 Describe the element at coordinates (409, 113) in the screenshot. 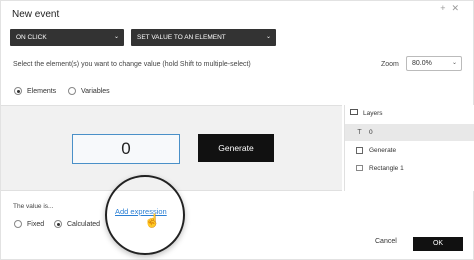

I see `layers-header: Layers` at that location.